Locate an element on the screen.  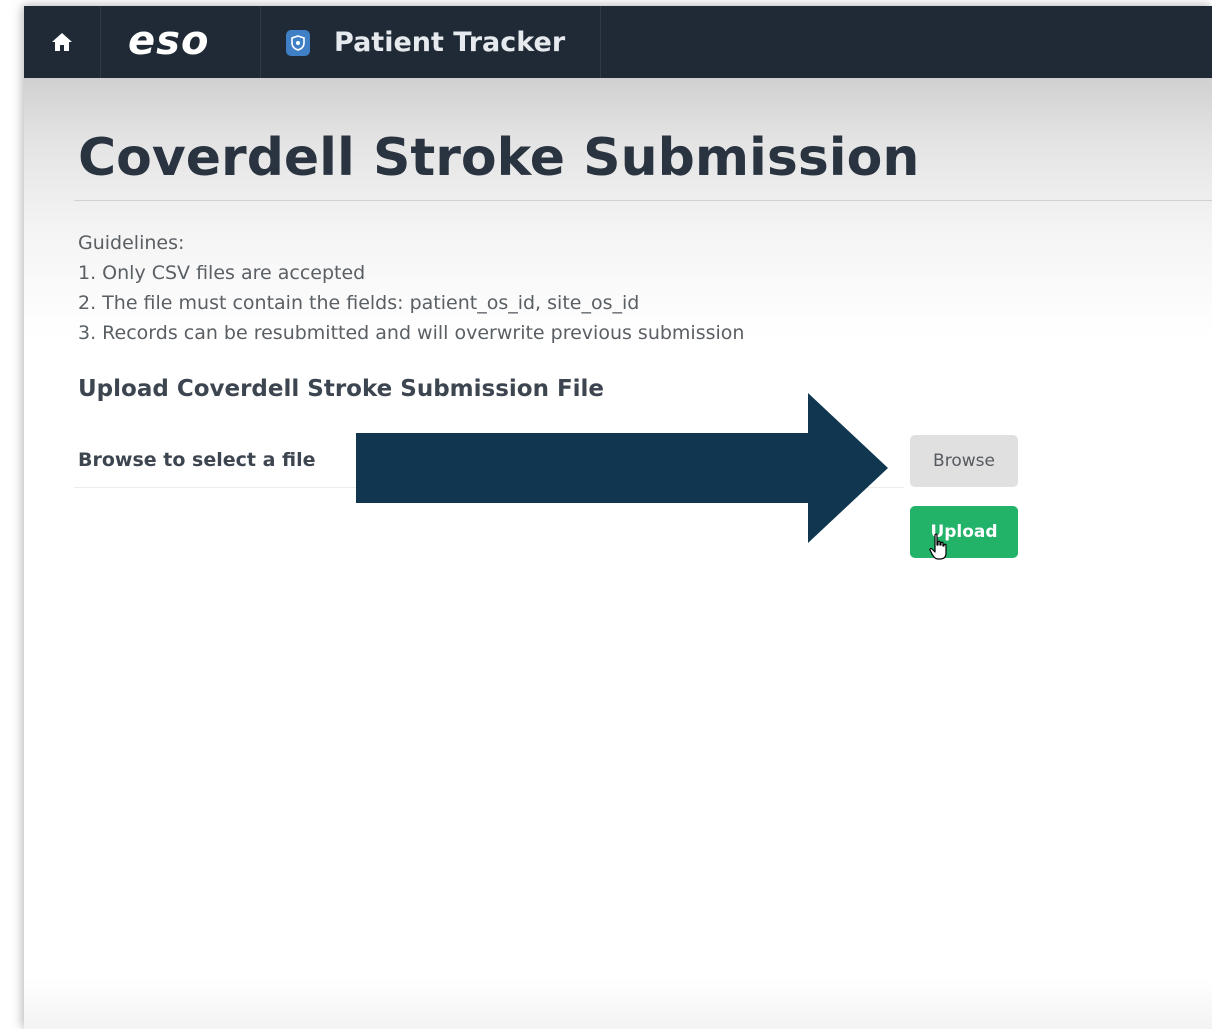
hand-cursor-icon is located at coordinates (938, 546).